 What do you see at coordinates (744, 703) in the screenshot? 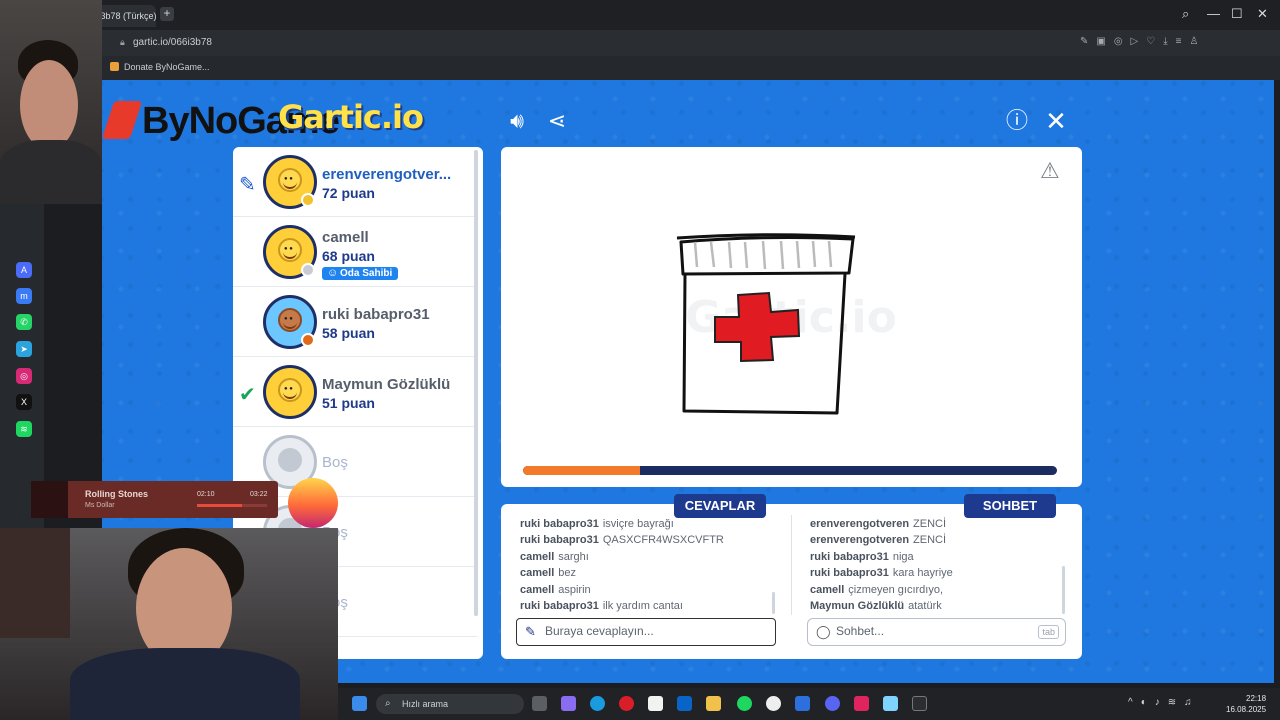
I see `spotify-taskbar-icon` at bounding box center [744, 703].